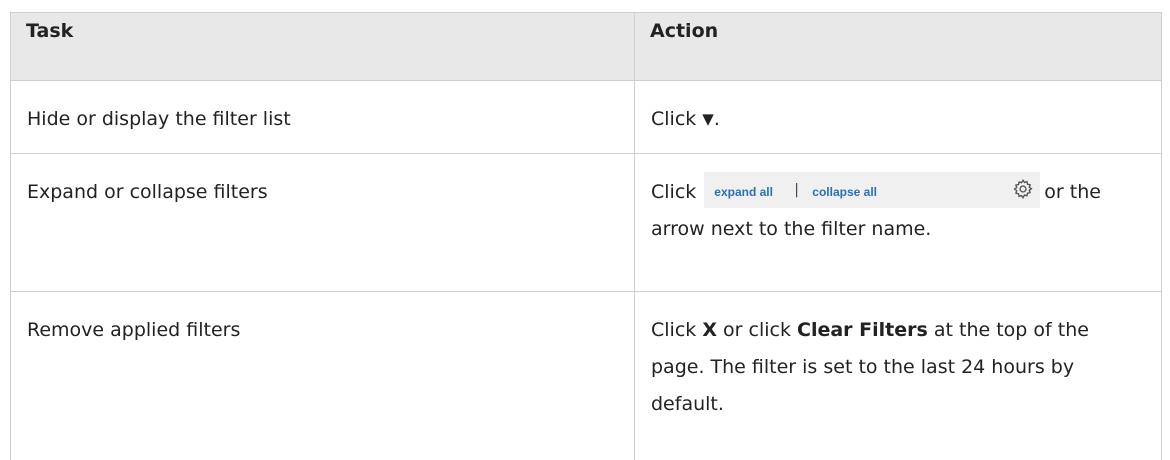 This screenshot has height=460, width=1170. What do you see at coordinates (1023, 189) in the screenshot?
I see `gear-icon` at bounding box center [1023, 189].